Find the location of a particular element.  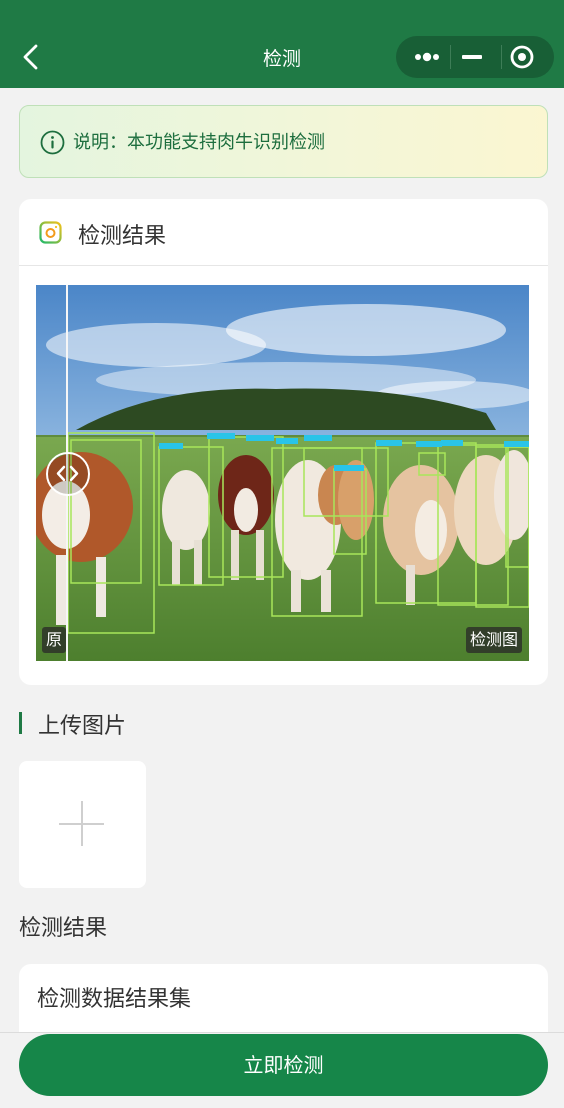

result-title: 检测结果 is located at coordinates (122, 236).